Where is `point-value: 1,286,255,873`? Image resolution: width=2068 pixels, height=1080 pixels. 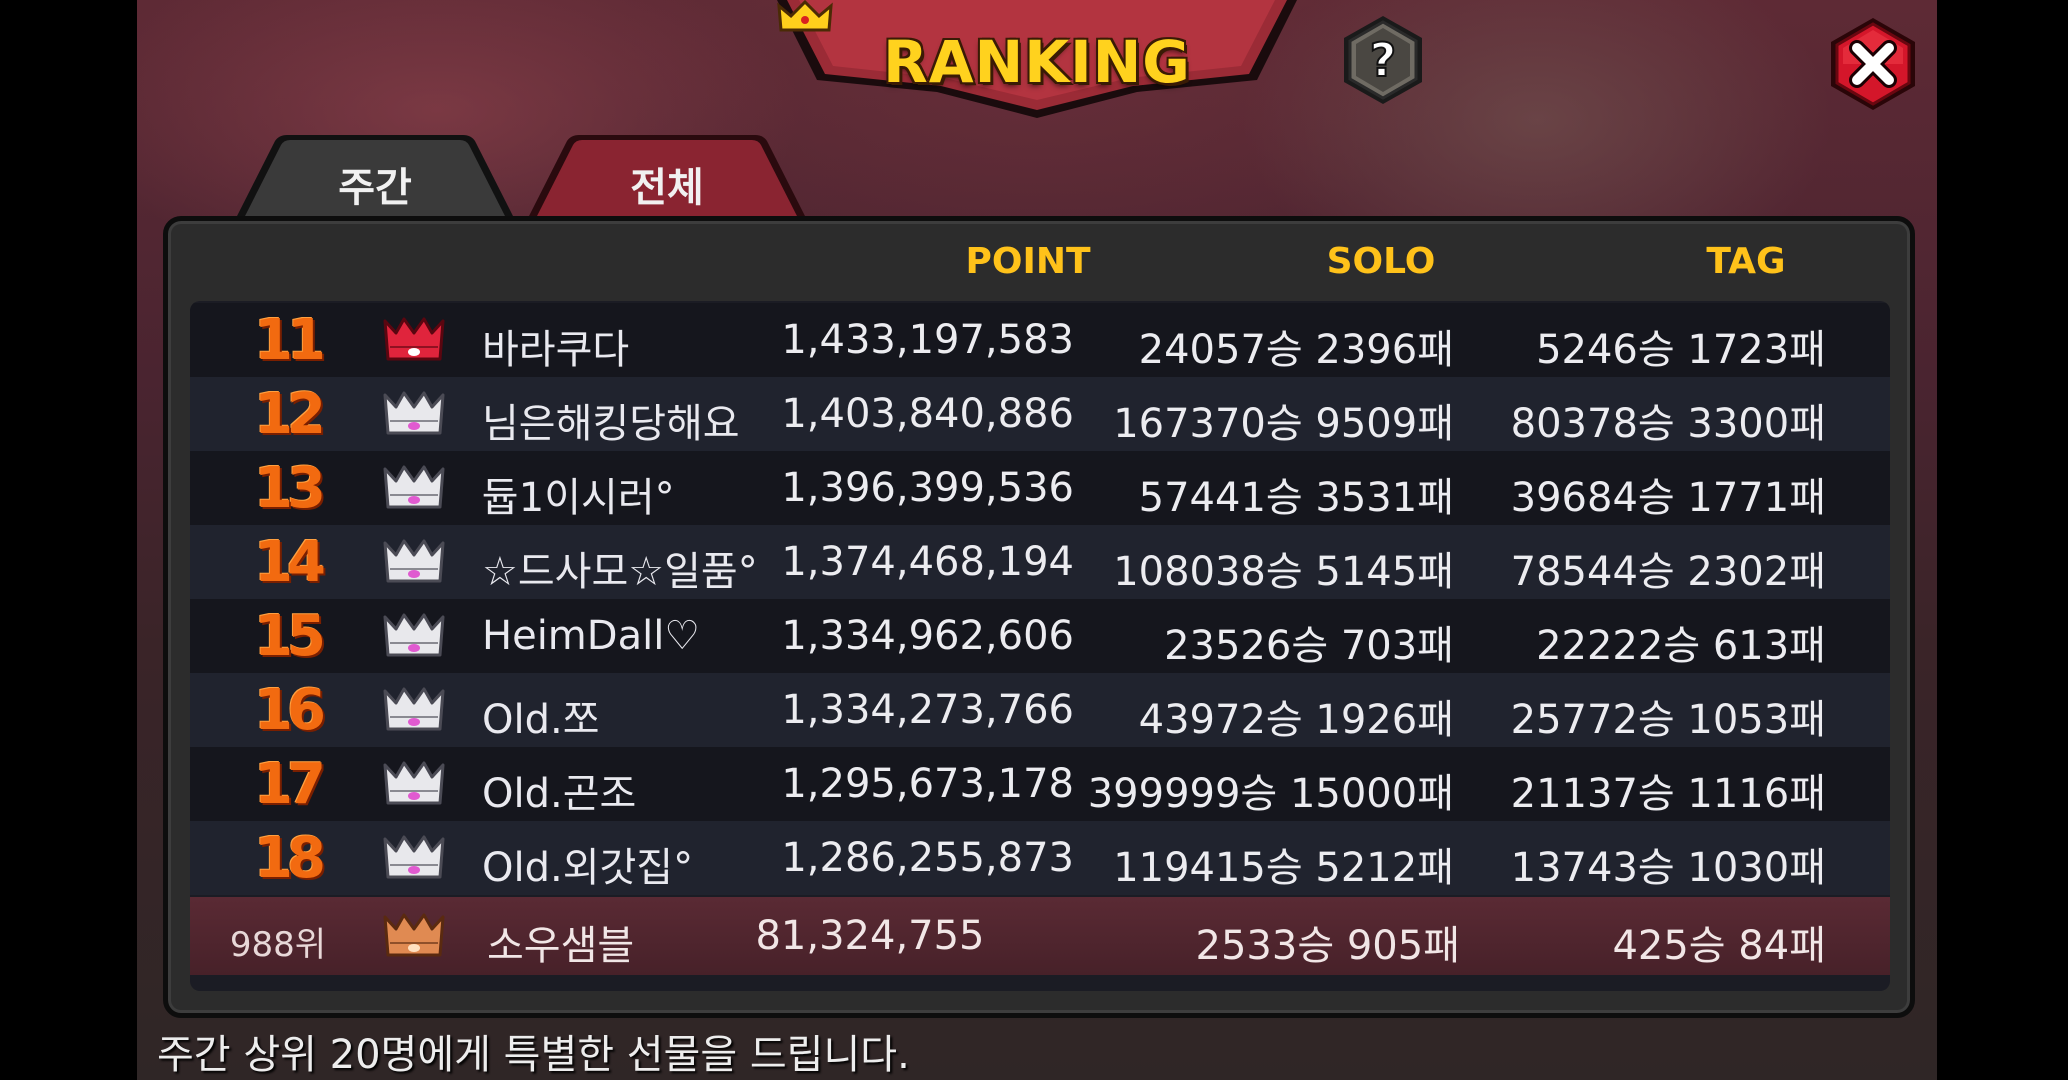 point-value: 1,286,255,873 is located at coordinates (927, 858).